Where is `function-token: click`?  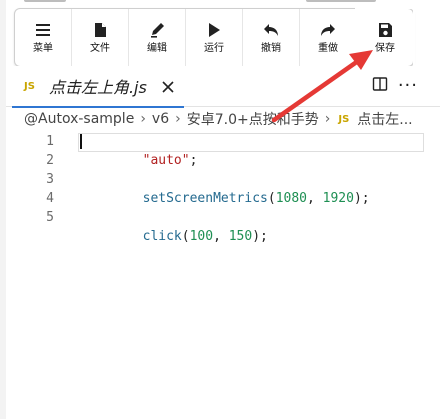
function-token: click is located at coordinates (162, 236).